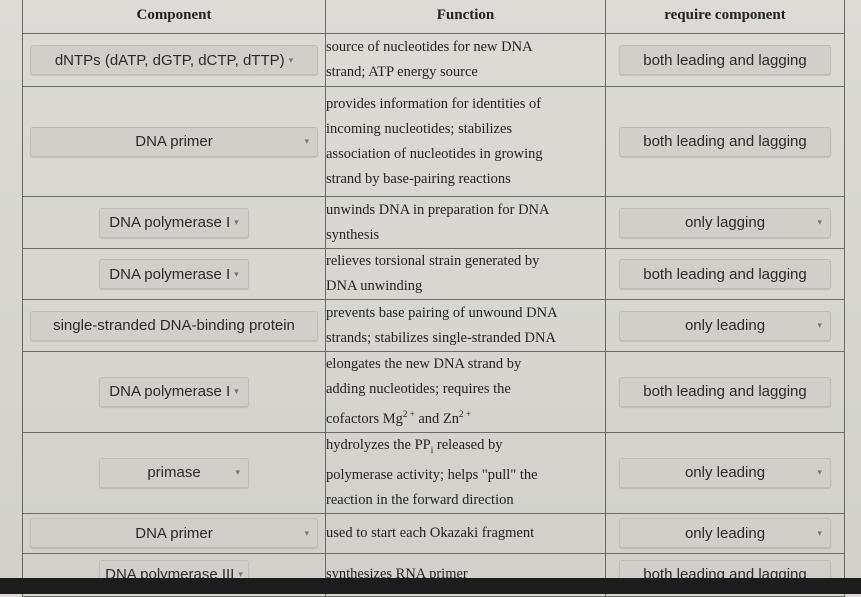 This screenshot has height=597, width=861. What do you see at coordinates (465, 533) in the screenshot?
I see `function-cell: used to start each Okazaki fragment` at bounding box center [465, 533].